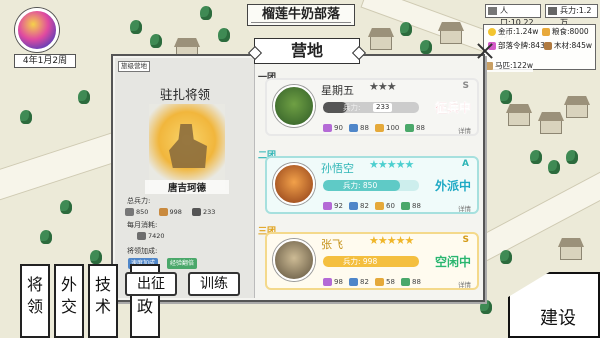 The image size is (600, 338). Describe the element at coordinates (68, 295) in the screenshot. I see `menu-diplomacy-label: 外交` at that location.